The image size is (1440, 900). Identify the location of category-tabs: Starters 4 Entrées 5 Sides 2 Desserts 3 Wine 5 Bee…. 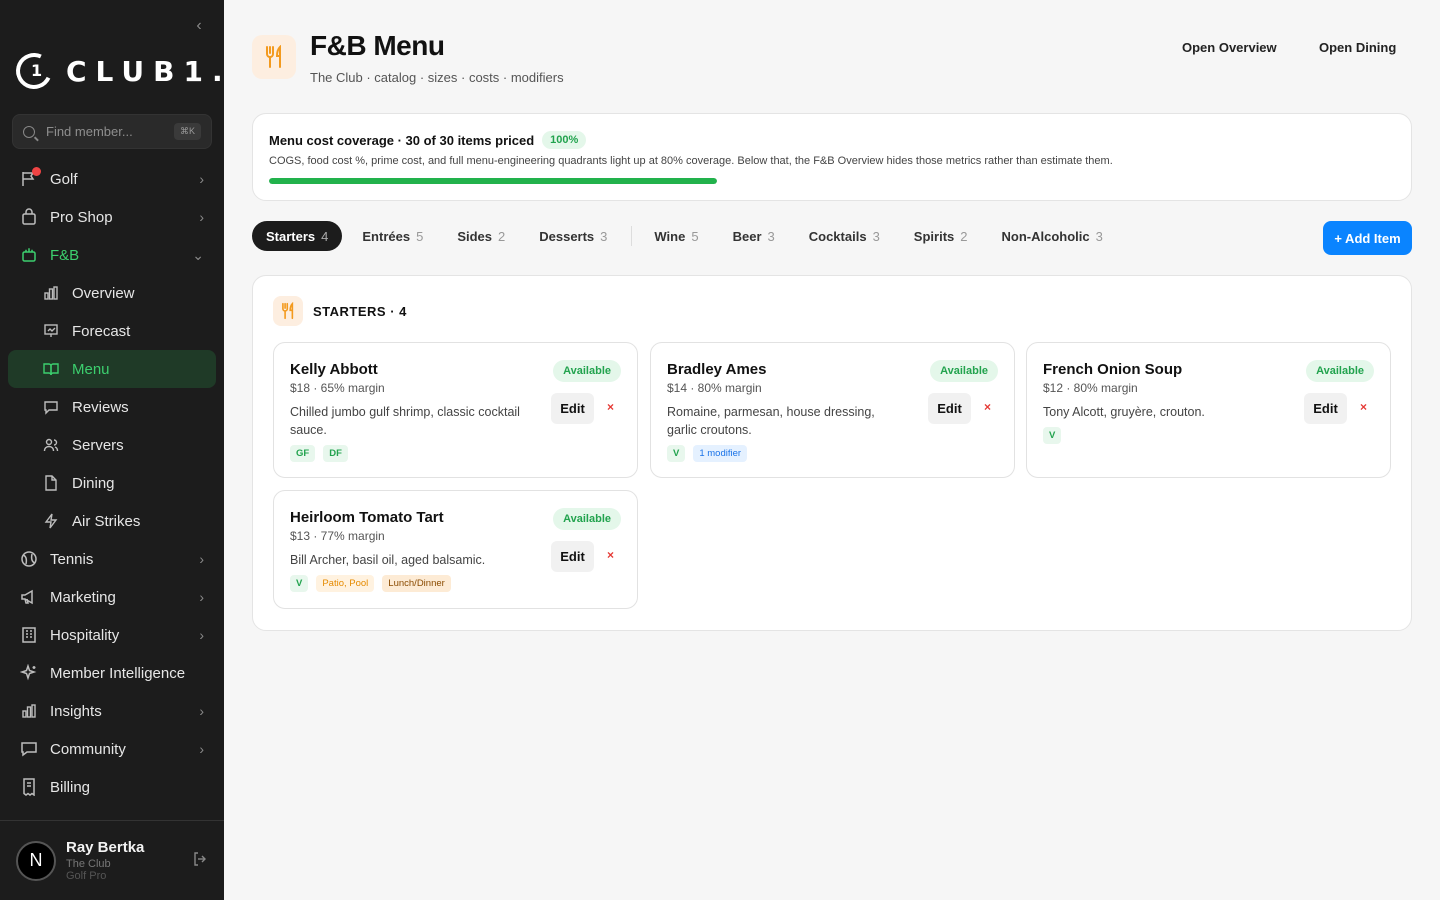
(687, 236).